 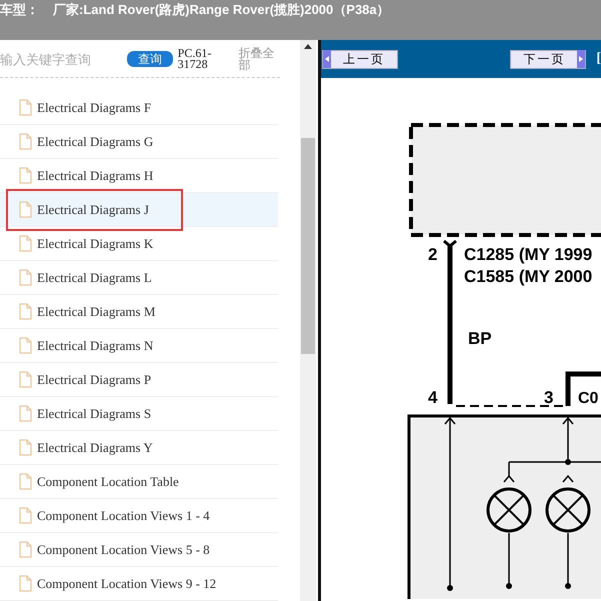 What do you see at coordinates (598, 59) in the screenshot?
I see `refresh-link: [` at bounding box center [598, 59].